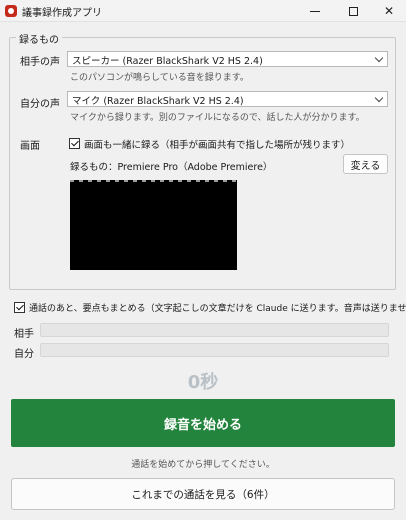  Describe the element at coordinates (171, 167) in the screenshot. I see `screen-target-text: 録るもの：Premiere Pro（Adobe Premiere）` at that location.